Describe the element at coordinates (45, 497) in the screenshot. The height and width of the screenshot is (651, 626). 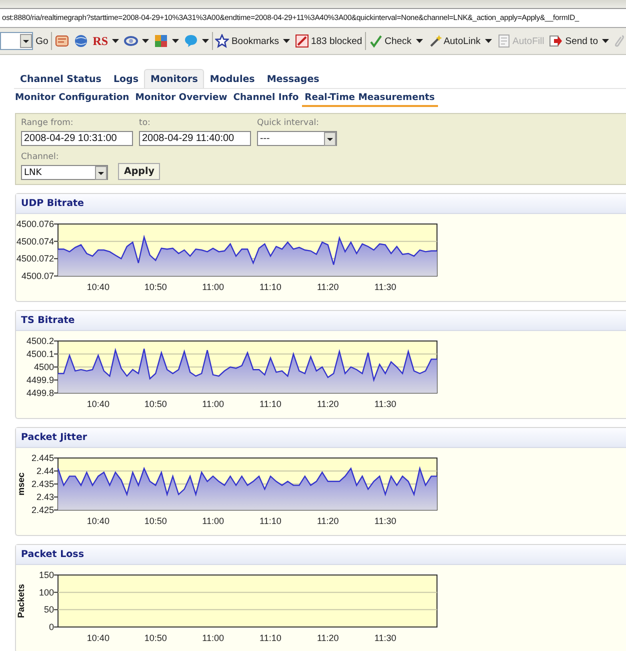
I see `axis-tick-label: 2.43` at that location.